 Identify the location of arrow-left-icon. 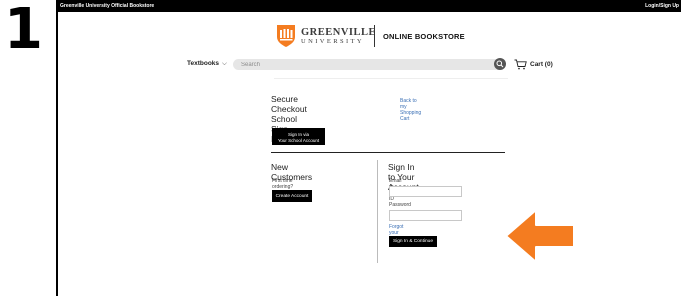
(540, 236).